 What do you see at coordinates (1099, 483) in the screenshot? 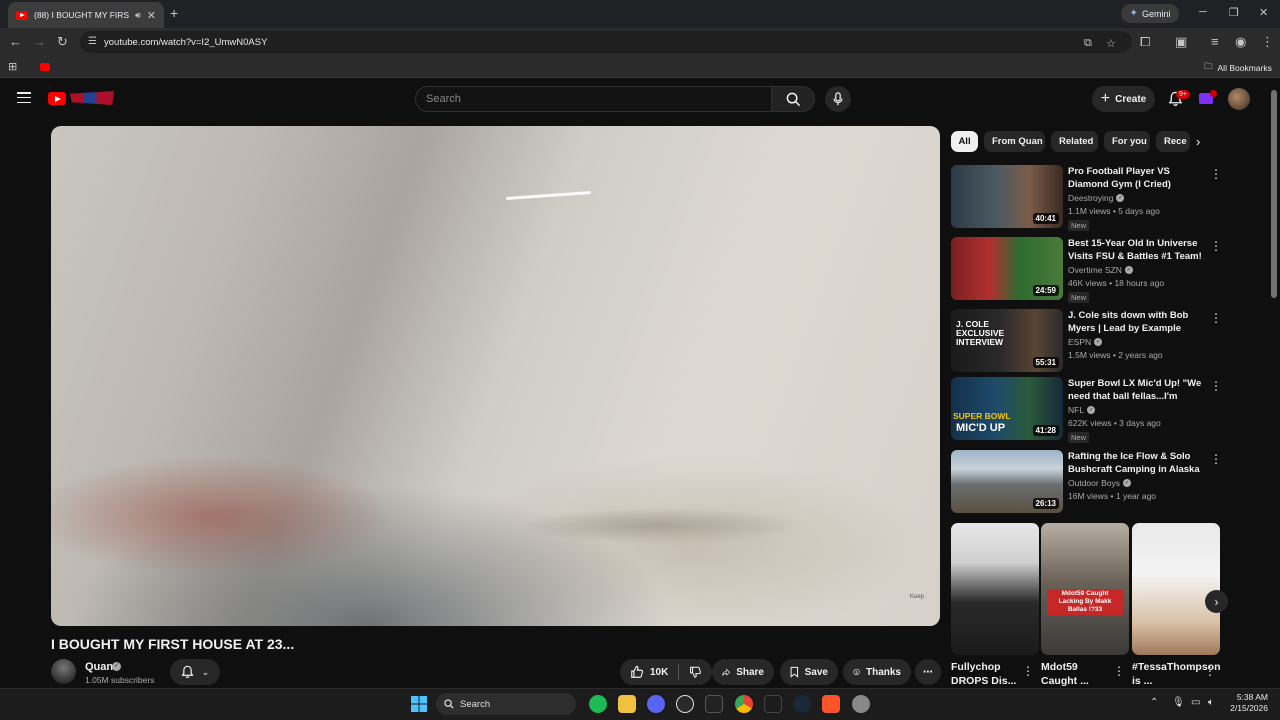
I see `channel-name: Outdoor Boys ✓` at bounding box center [1099, 483].